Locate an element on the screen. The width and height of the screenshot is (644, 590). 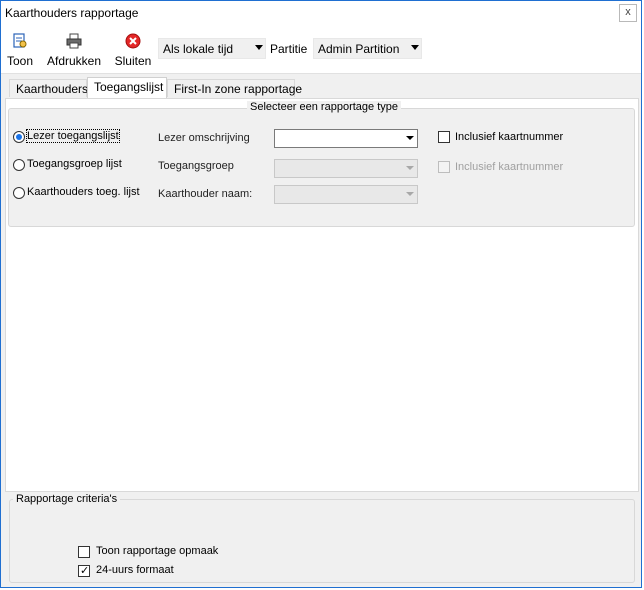
radio-toegangsgroep-lijst is located at coordinates (19, 165).